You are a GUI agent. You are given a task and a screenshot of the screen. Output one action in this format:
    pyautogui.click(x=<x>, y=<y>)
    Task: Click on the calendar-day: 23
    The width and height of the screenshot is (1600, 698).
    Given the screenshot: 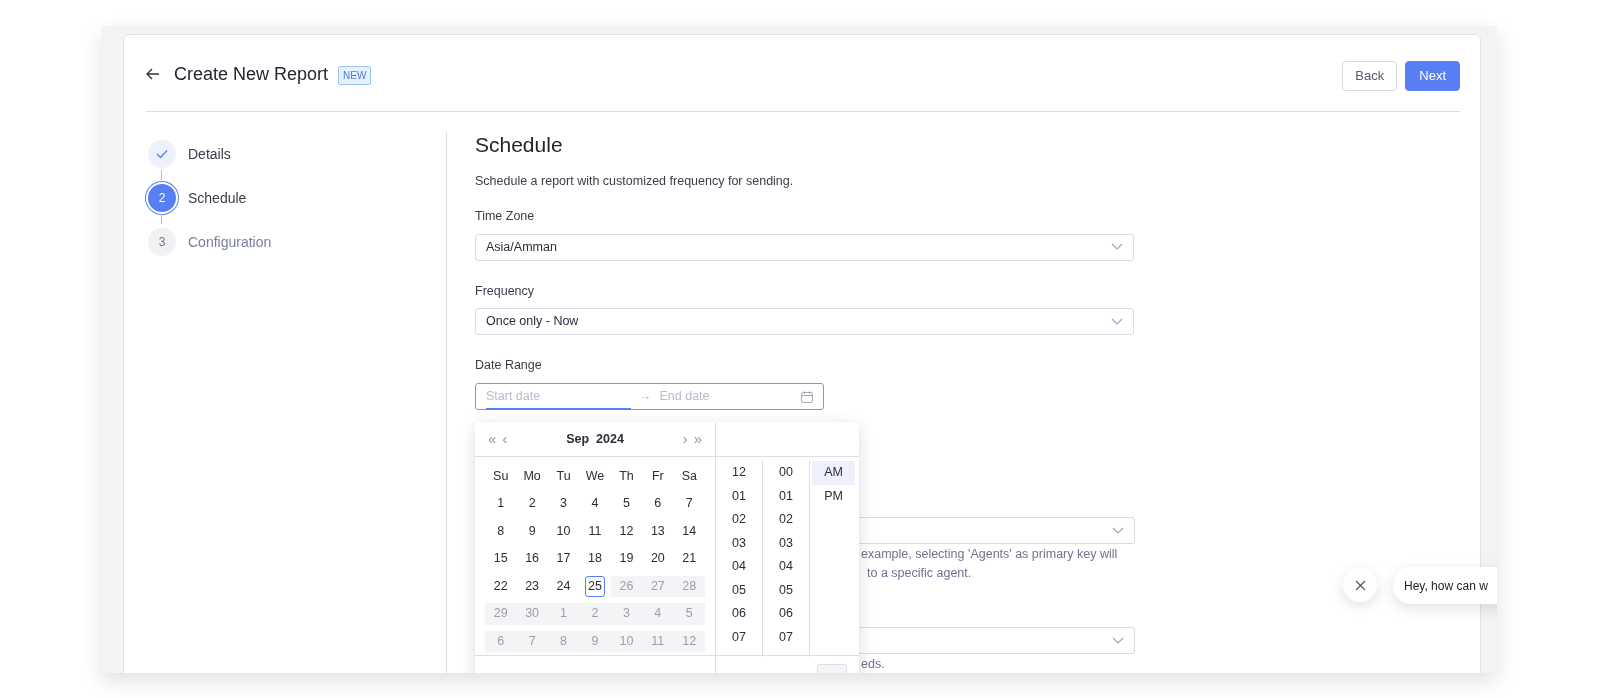 What is the action you would take?
    pyautogui.click(x=532, y=586)
    